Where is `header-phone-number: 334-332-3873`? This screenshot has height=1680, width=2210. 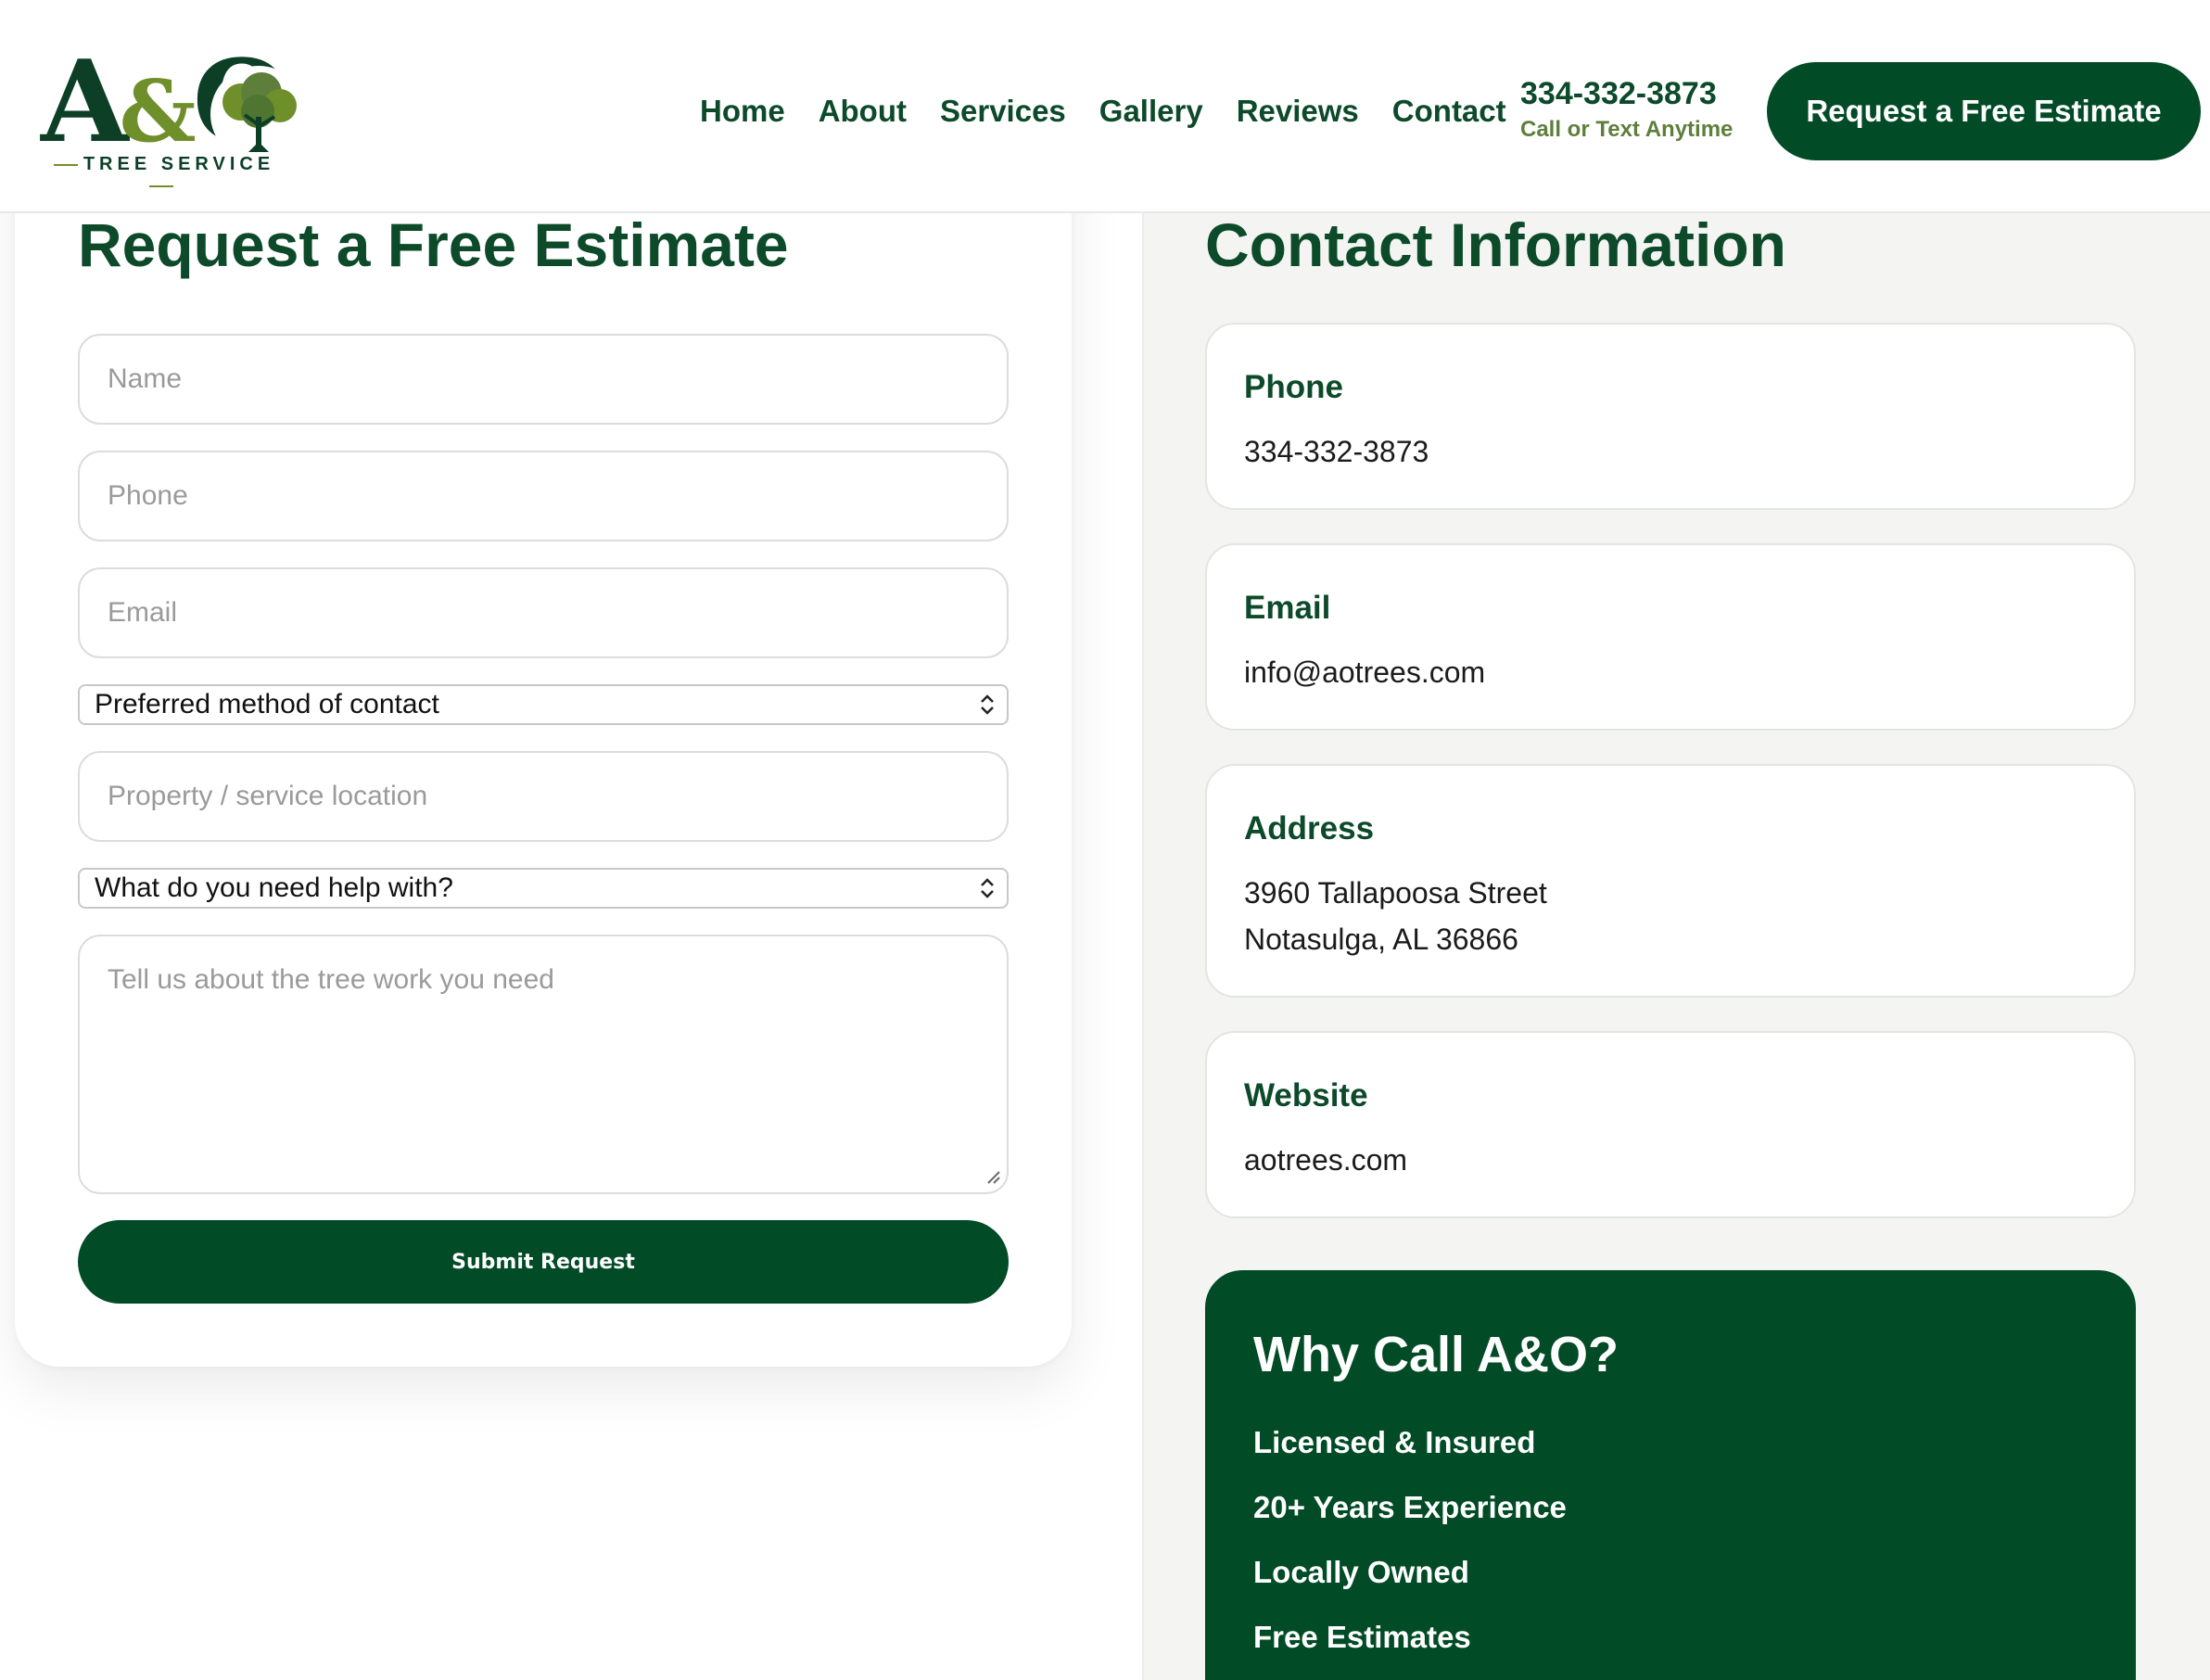 header-phone-number: 334-332-3873 is located at coordinates (1626, 93).